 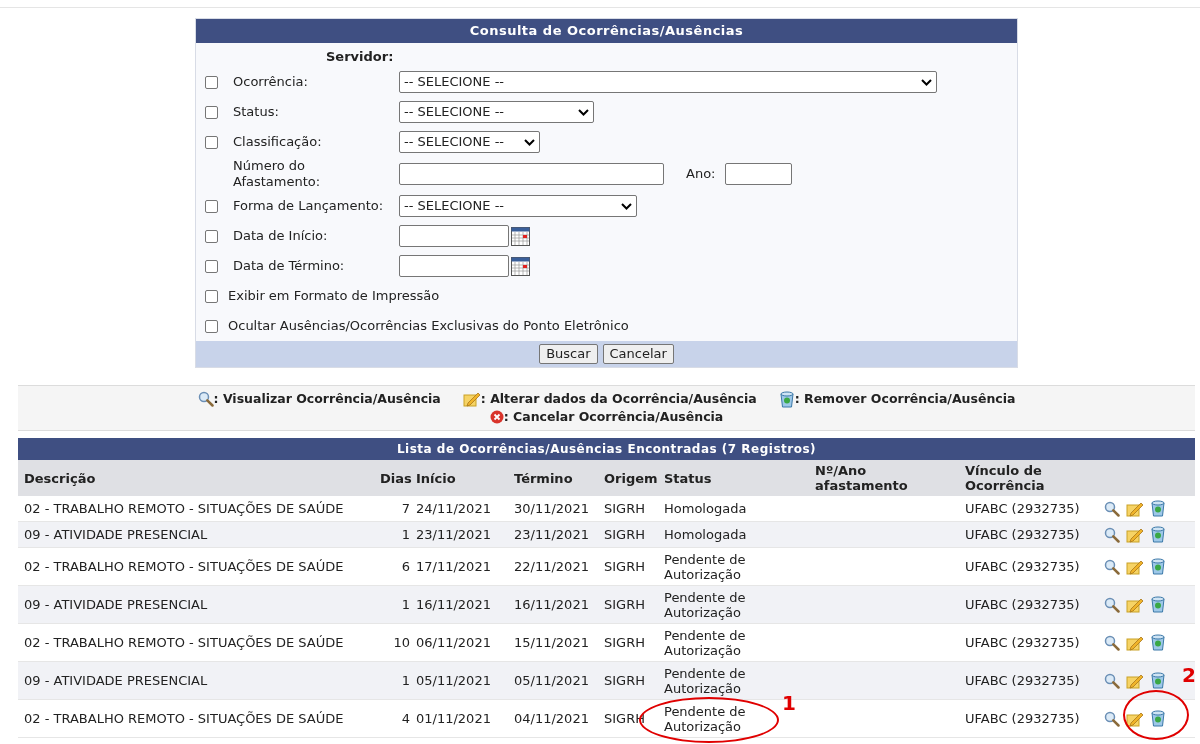 What do you see at coordinates (395, 478) in the screenshot?
I see `column-header: Dias` at bounding box center [395, 478].